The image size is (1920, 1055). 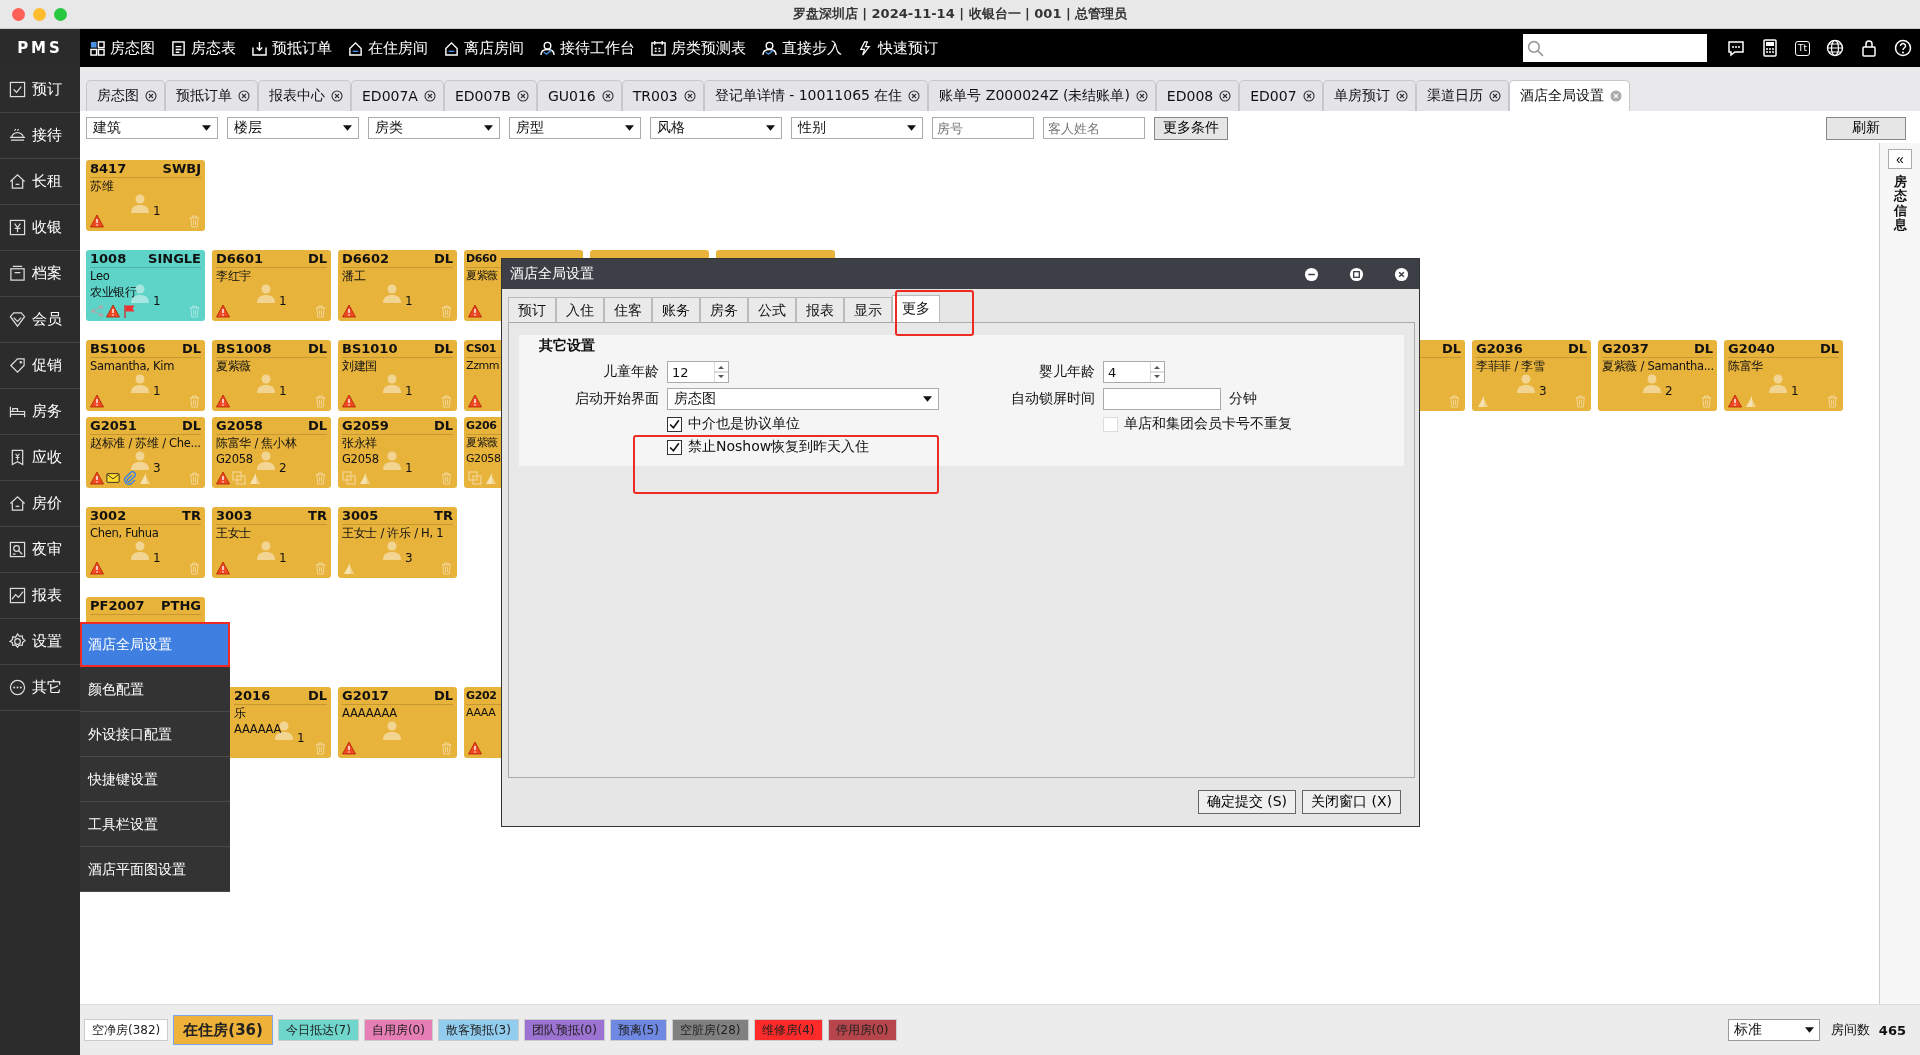 I want to click on tab: 公式, so click(x=772, y=309).